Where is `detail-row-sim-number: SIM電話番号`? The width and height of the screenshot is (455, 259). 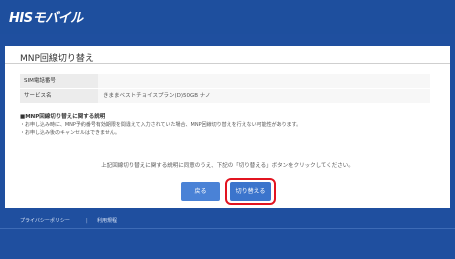
detail-row-sim-number: SIM電話番号 is located at coordinates (225, 81).